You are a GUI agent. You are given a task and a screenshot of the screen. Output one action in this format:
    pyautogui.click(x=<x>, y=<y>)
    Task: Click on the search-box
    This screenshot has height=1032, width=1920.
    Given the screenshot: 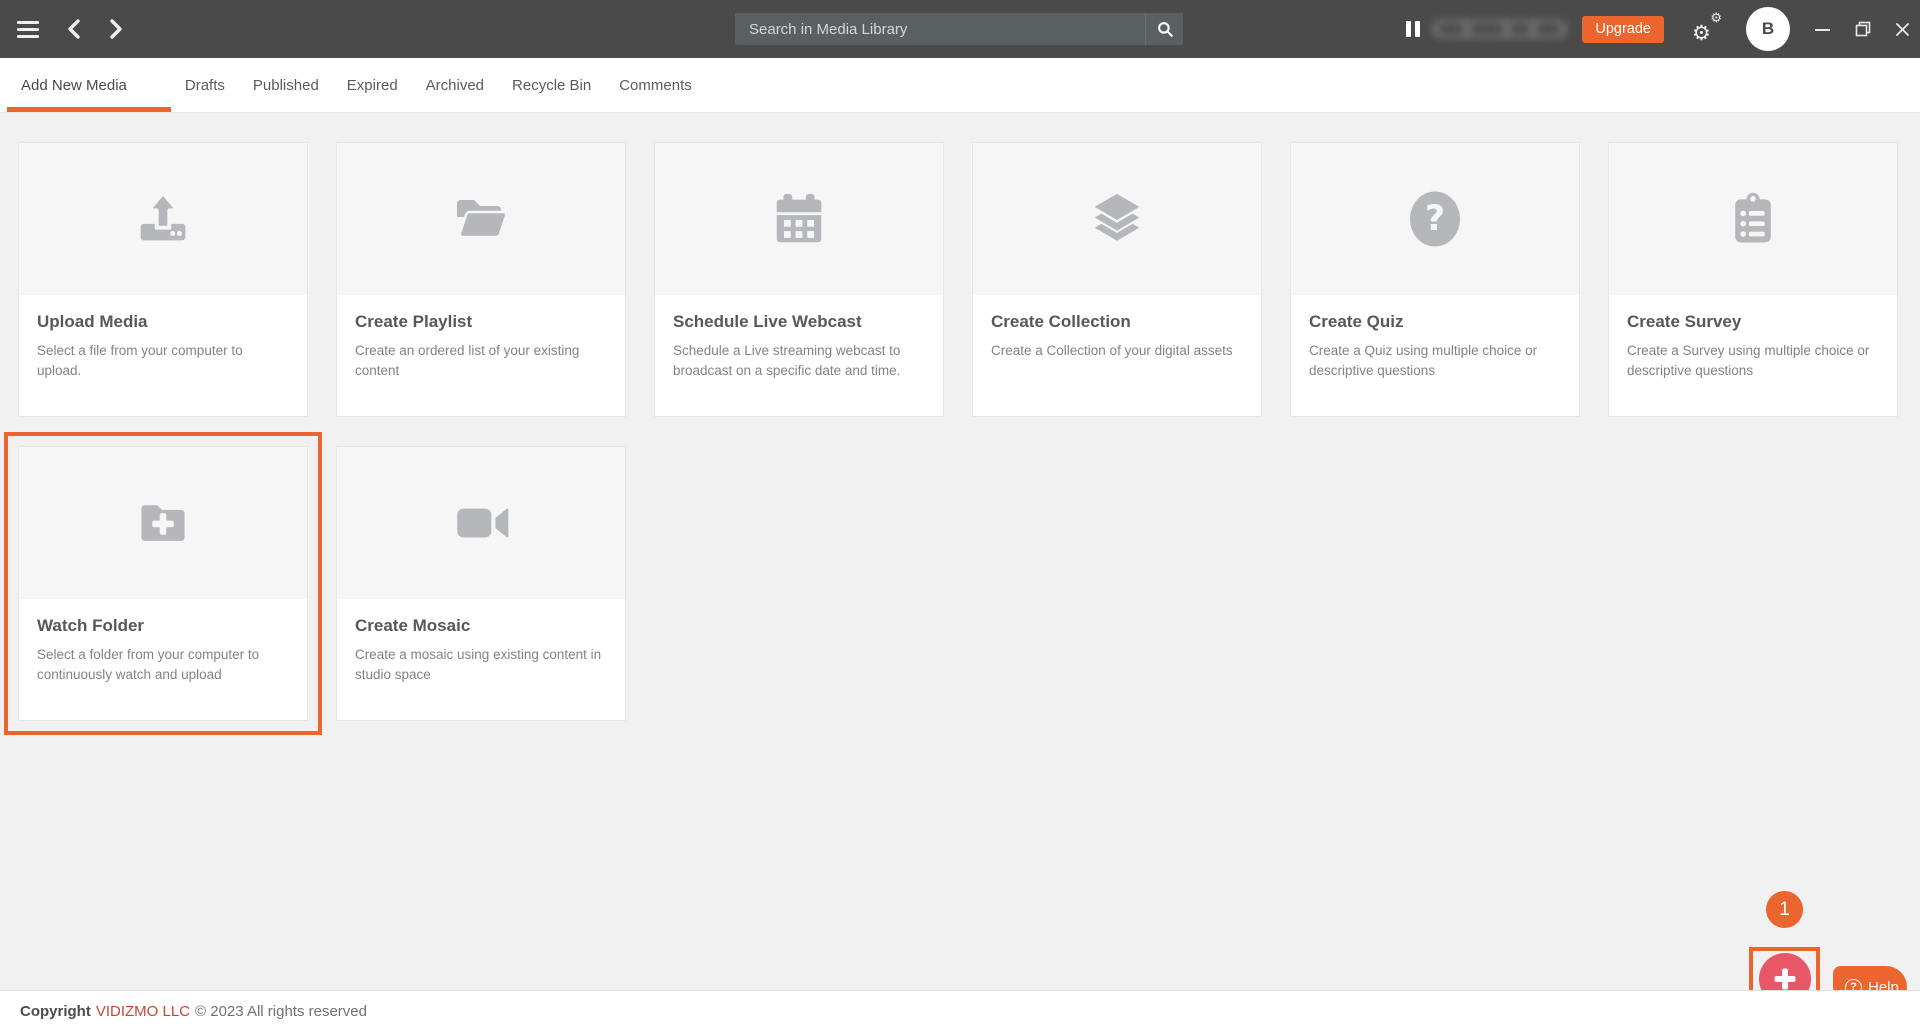 What is the action you would take?
    pyautogui.click(x=959, y=29)
    